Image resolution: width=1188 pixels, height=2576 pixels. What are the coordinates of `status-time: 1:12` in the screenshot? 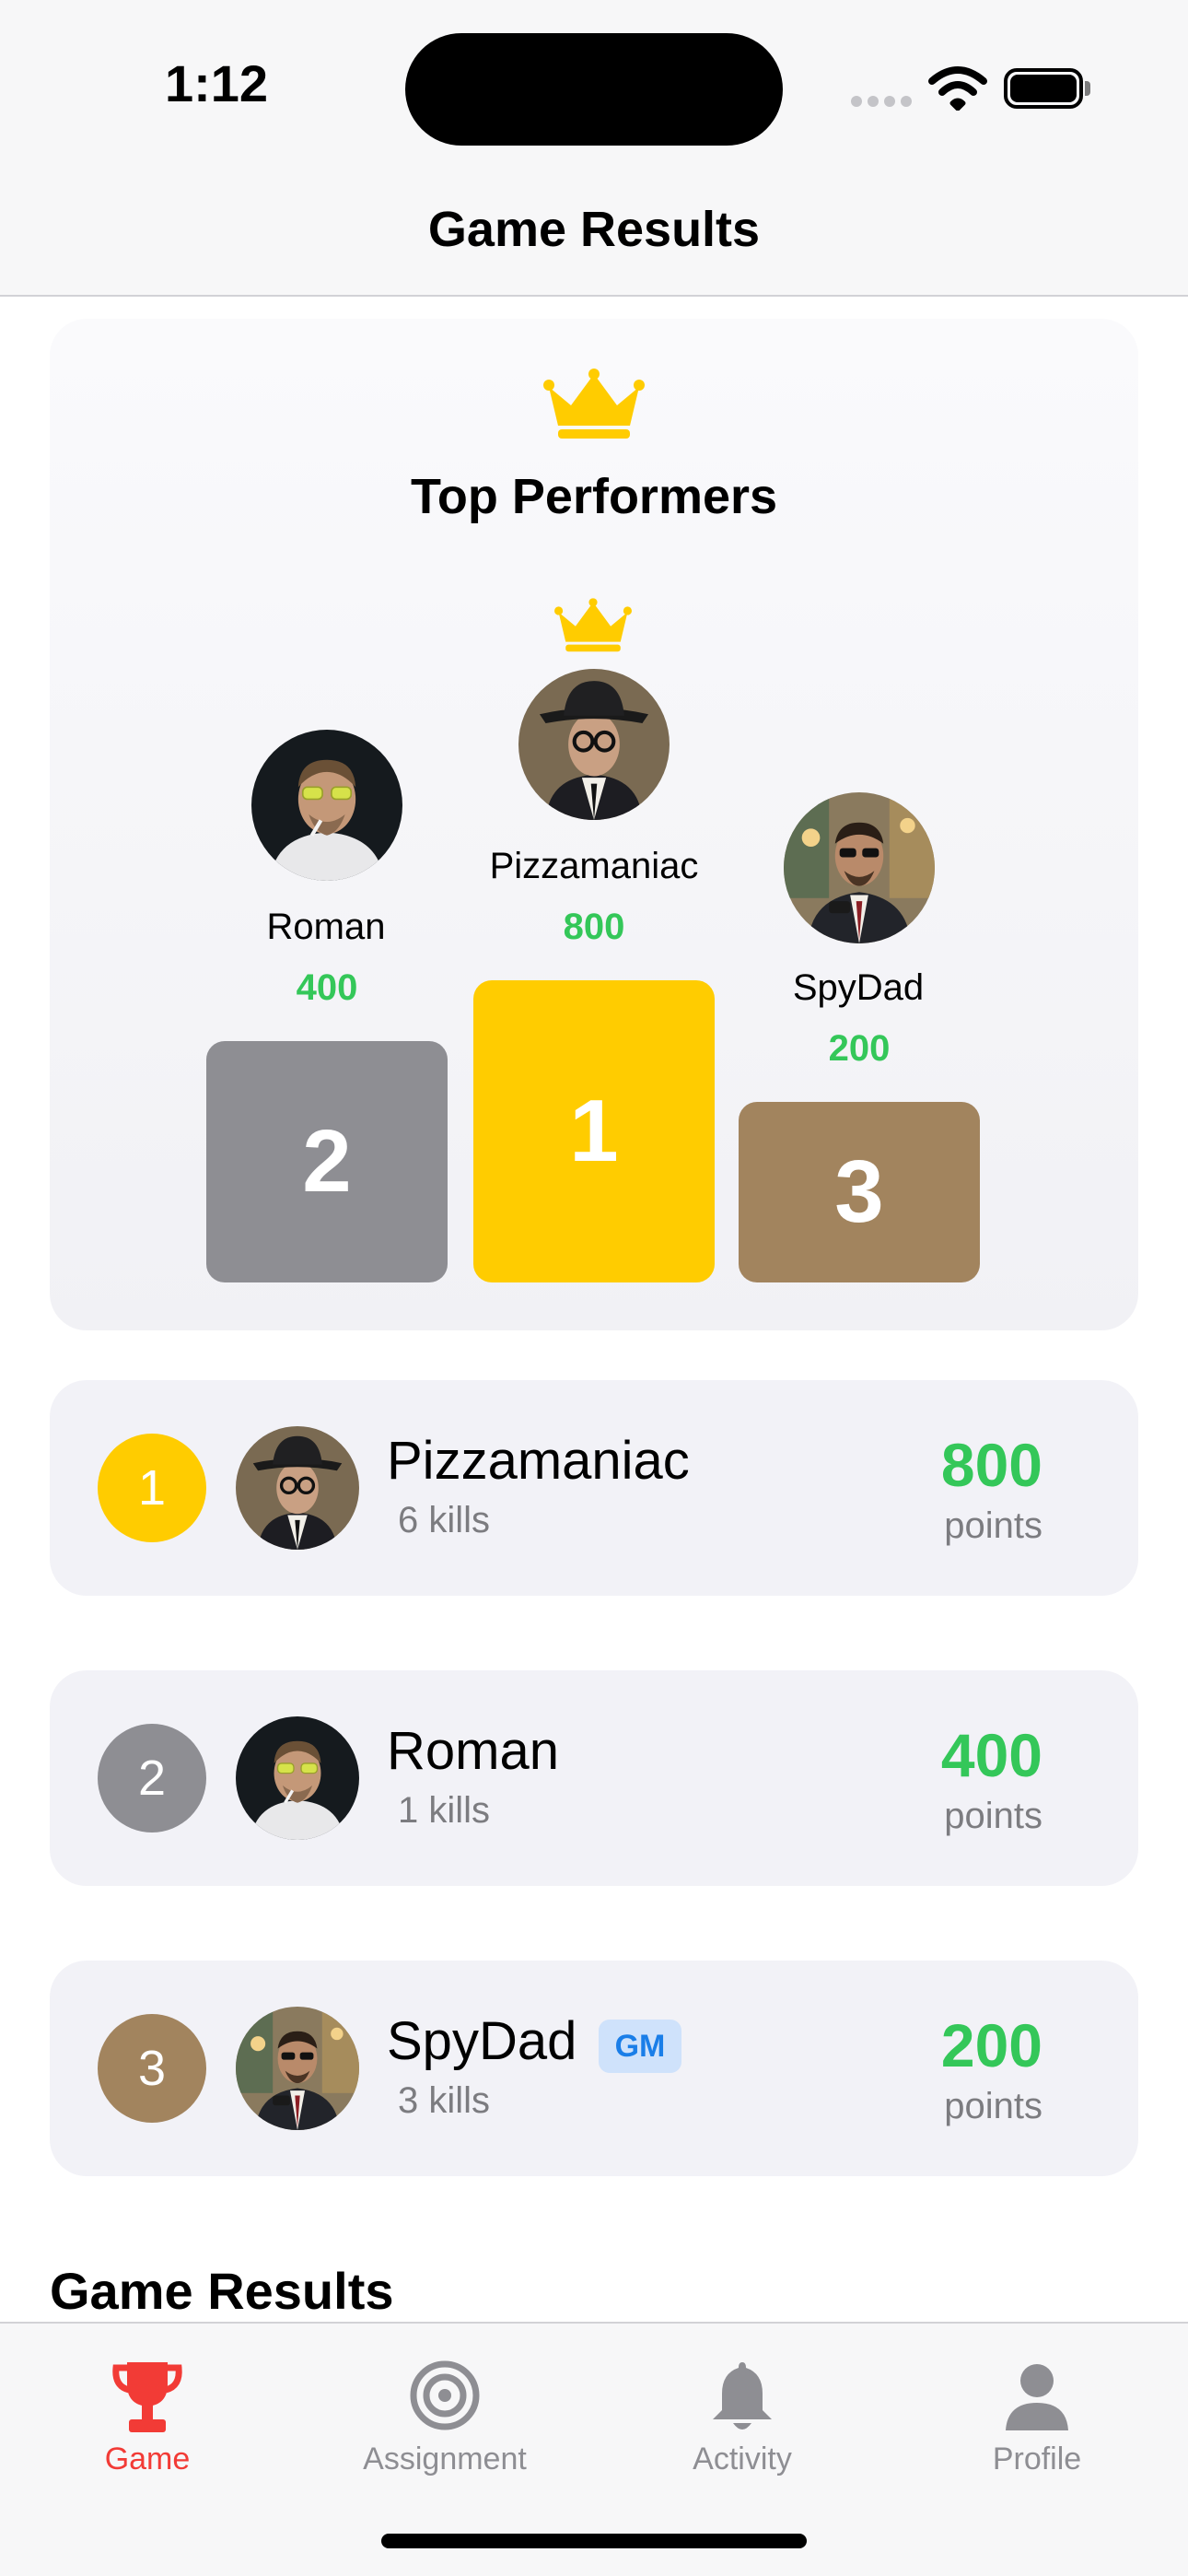 It's located at (216, 83).